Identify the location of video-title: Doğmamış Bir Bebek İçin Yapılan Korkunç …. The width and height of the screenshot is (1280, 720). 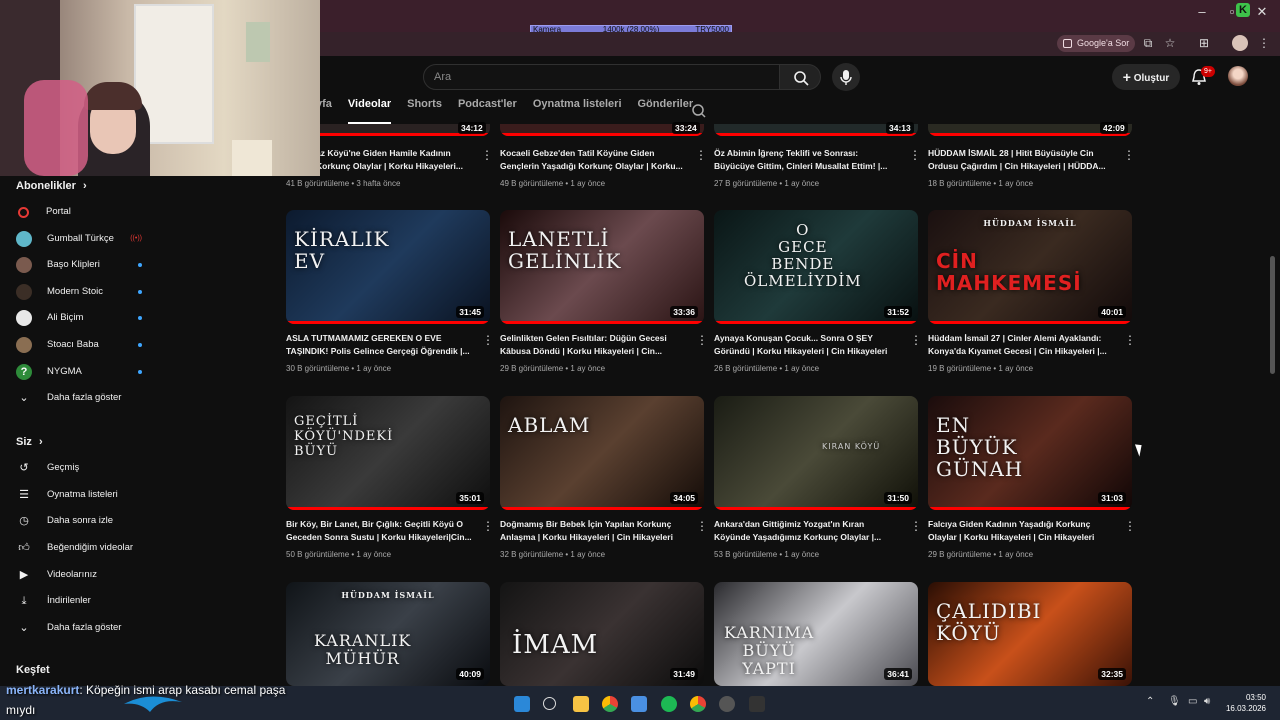
(593, 531).